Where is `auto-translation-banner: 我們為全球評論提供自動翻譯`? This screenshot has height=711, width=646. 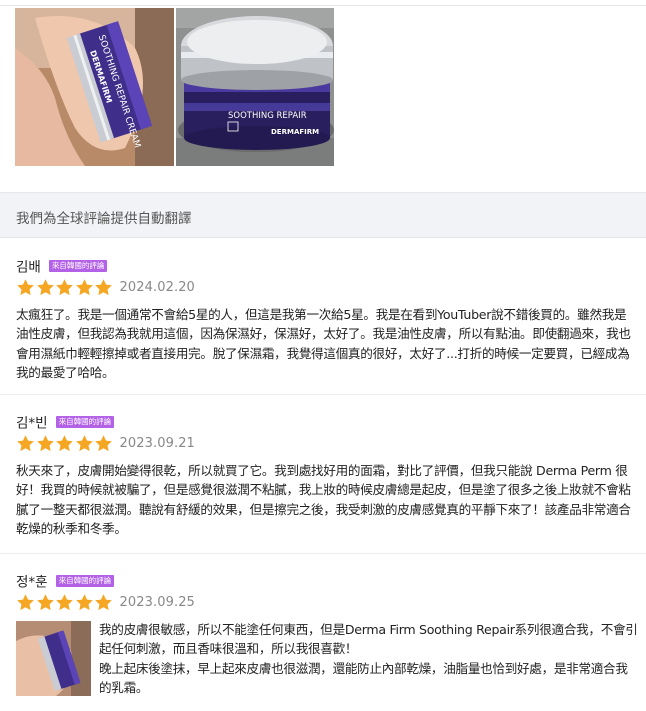
auto-translation-banner: 我們為全球評論提供自動翻譯 is located at coordinates (323, 215).